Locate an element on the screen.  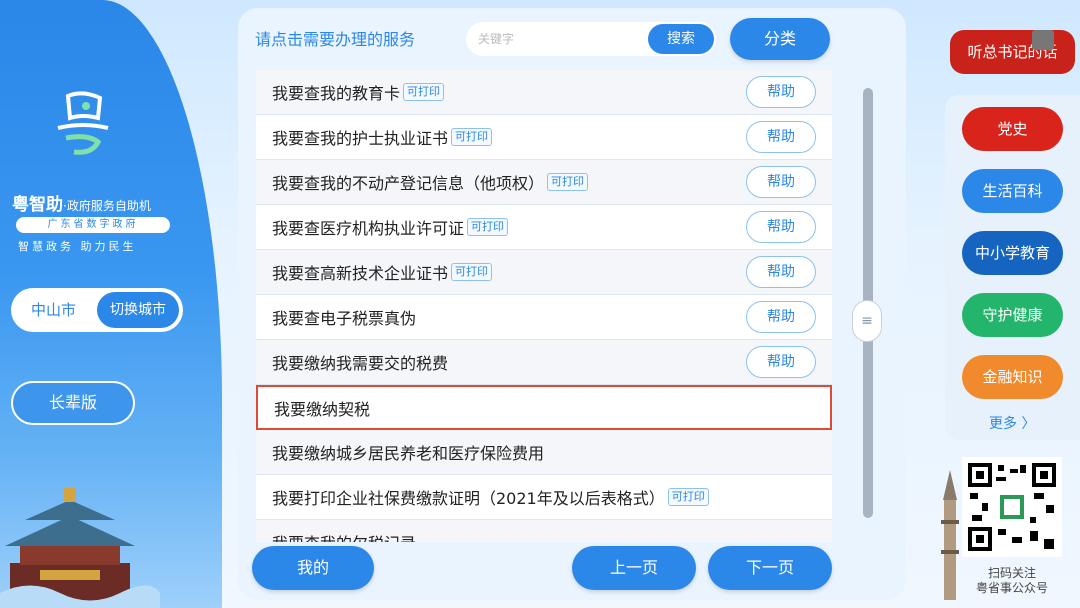
temple-illustration is located at coordinates (80, 548).